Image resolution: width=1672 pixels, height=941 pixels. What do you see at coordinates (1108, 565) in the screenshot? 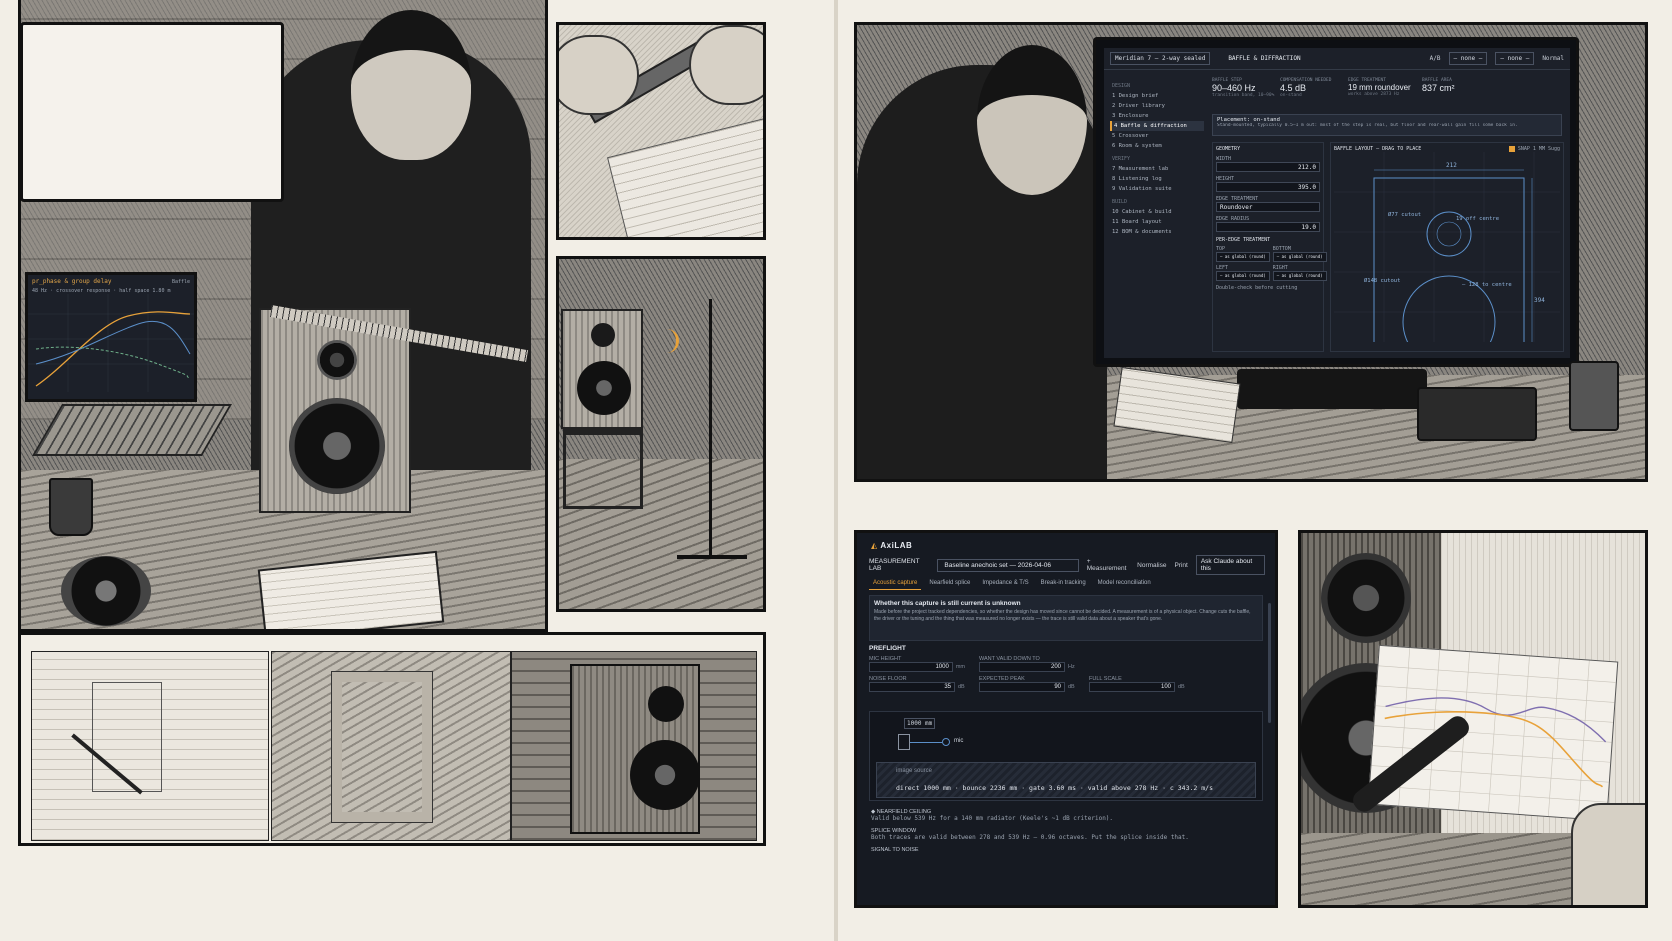
I see `add-measurement-link: + Measurement` at bounding box center [1108, 565].